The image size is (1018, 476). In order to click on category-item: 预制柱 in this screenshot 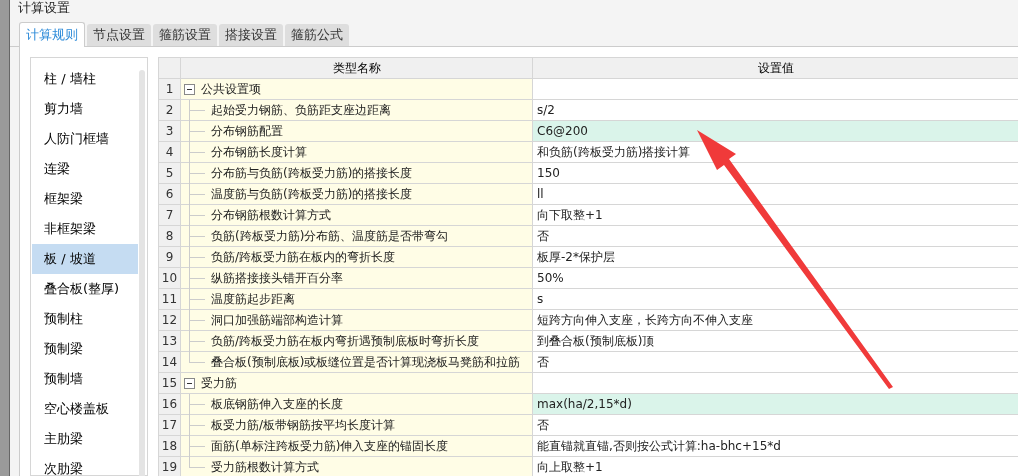, I will do `click(85, 319)`.